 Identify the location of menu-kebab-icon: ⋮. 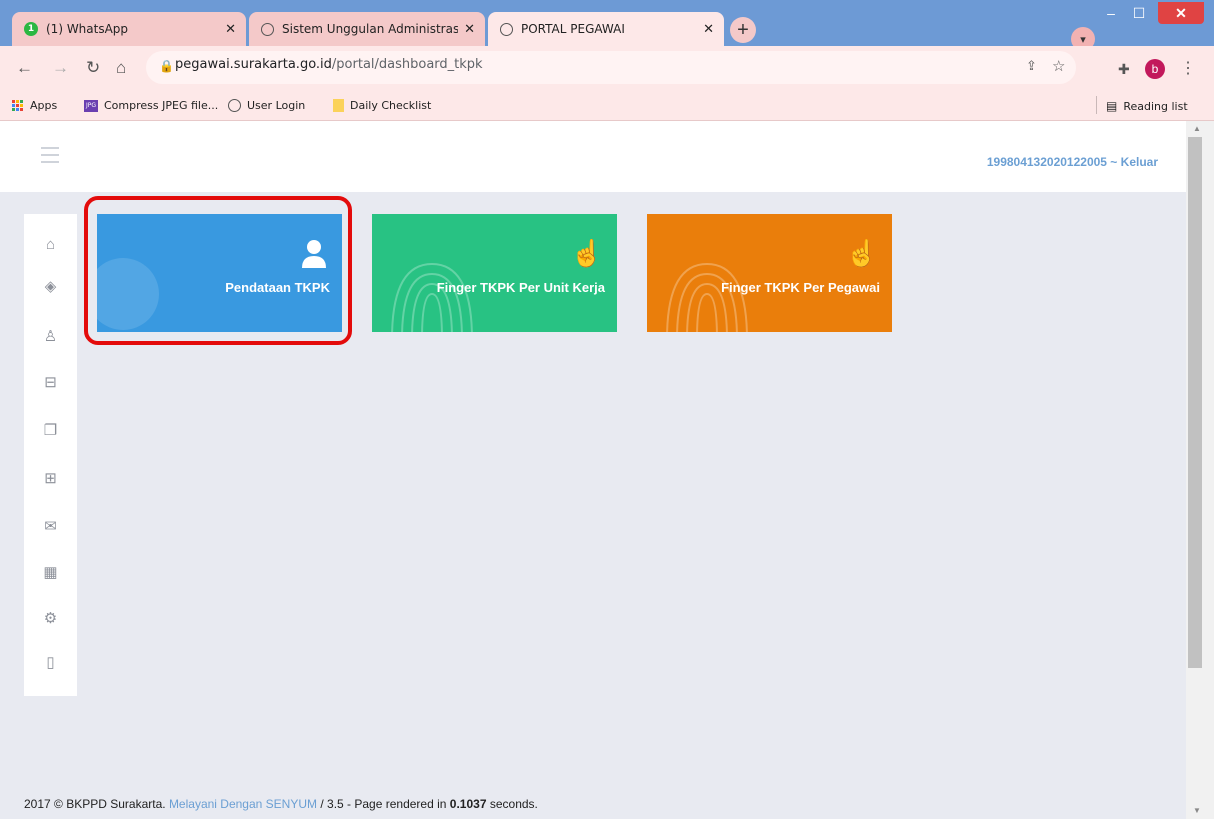
(1188, 68).